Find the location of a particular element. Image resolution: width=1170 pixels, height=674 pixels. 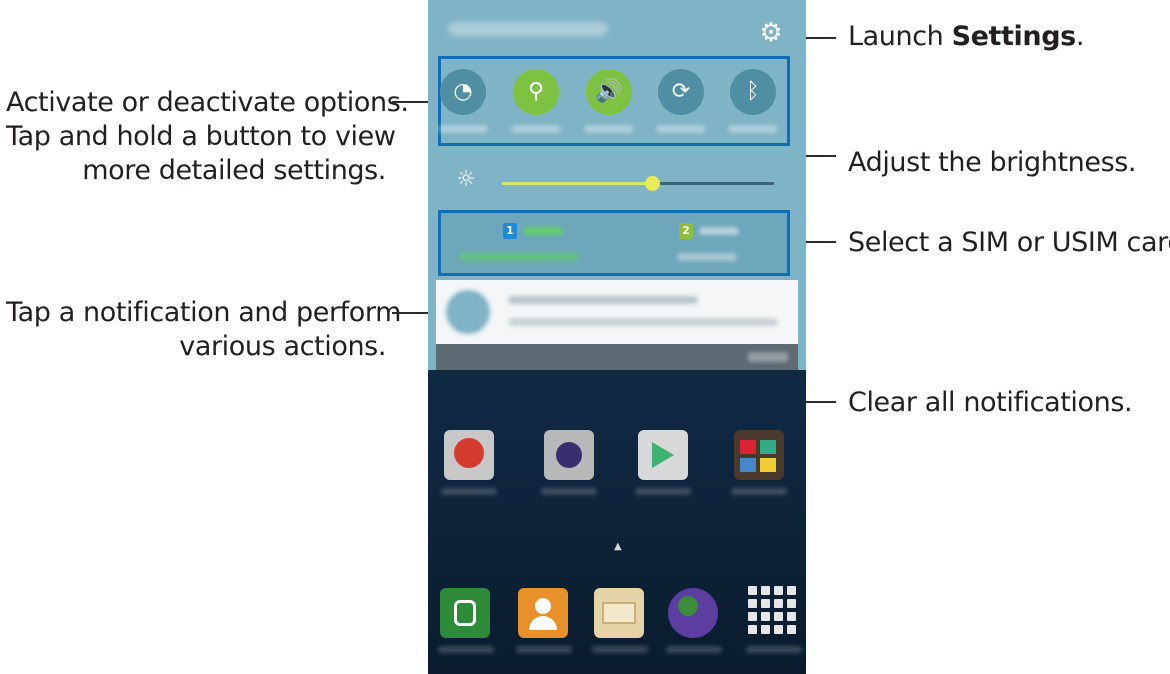

home-page-indicator: ▲ is located at coordinates (618, 546).